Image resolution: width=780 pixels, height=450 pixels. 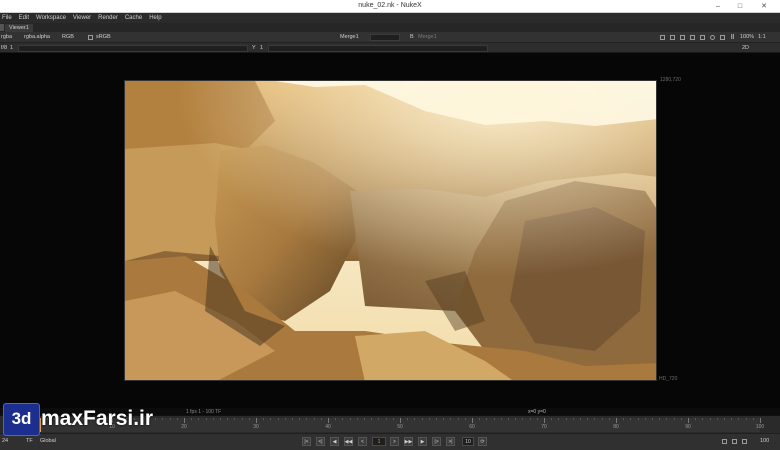 I want to click on pause-icon: ||, so click(x=732, y=37).